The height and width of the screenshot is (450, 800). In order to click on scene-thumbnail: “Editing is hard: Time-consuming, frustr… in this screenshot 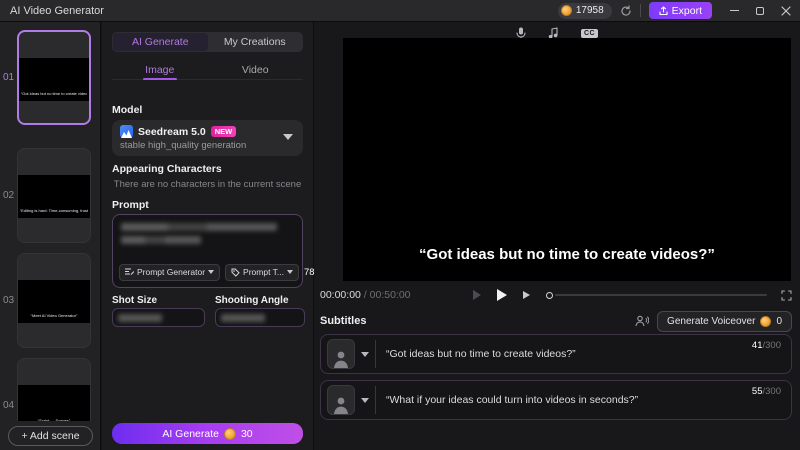, I will do `click(54, 196)`.